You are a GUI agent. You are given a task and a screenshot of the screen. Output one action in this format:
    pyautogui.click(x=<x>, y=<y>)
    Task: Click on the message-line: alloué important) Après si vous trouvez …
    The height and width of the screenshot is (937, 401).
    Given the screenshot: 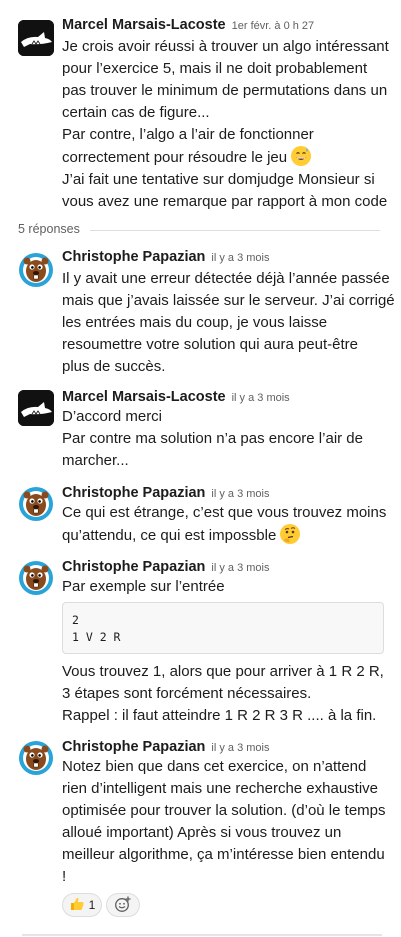 What is the action you would take?
    pyautogui.click(x=202, y=832)
    